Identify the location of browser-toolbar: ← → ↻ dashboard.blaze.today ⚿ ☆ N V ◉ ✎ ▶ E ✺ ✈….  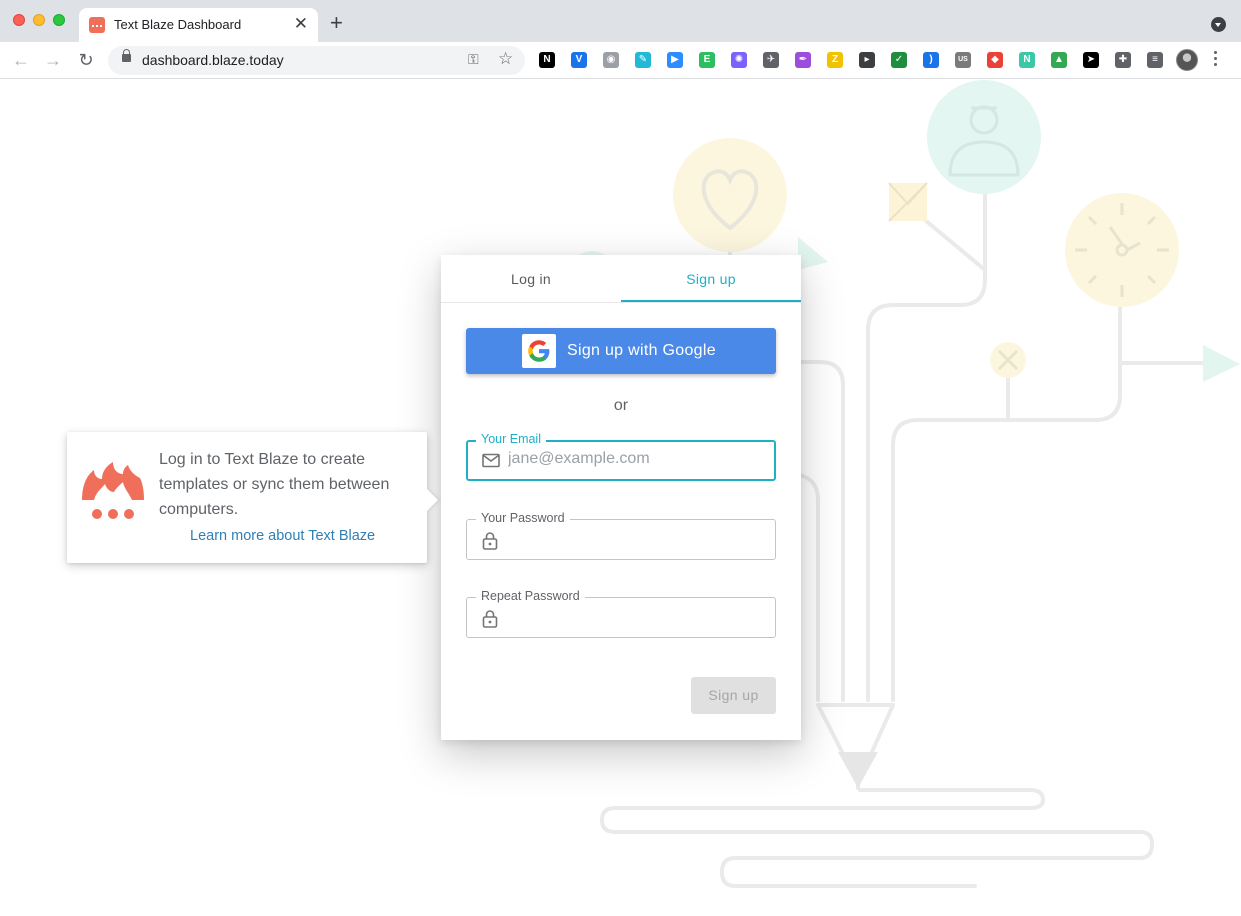
(620, 60).